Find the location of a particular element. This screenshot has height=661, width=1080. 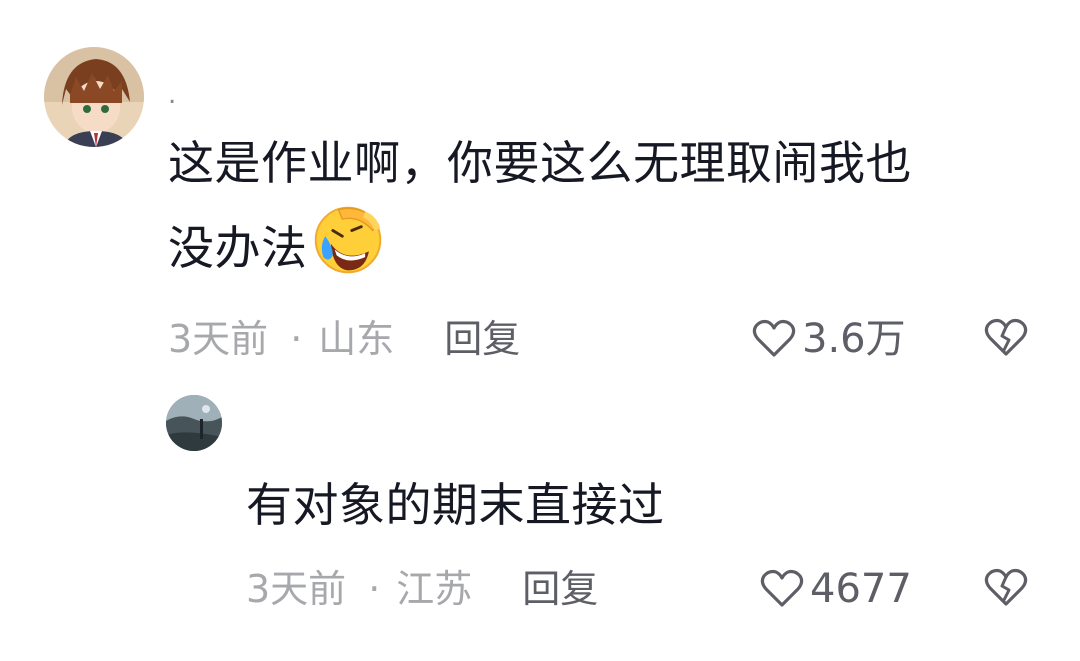

comment-location: 山东 is located at coordinates (356, 339).